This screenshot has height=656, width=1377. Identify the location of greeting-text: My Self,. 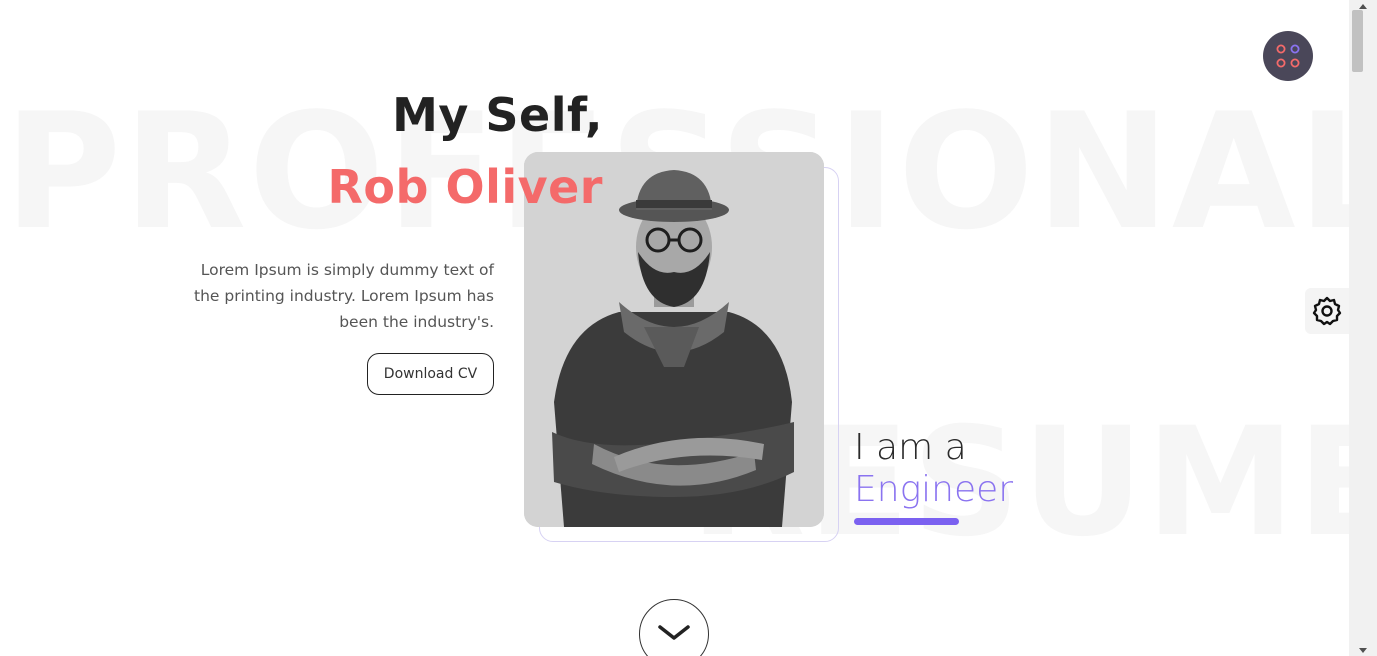
(497, 115).